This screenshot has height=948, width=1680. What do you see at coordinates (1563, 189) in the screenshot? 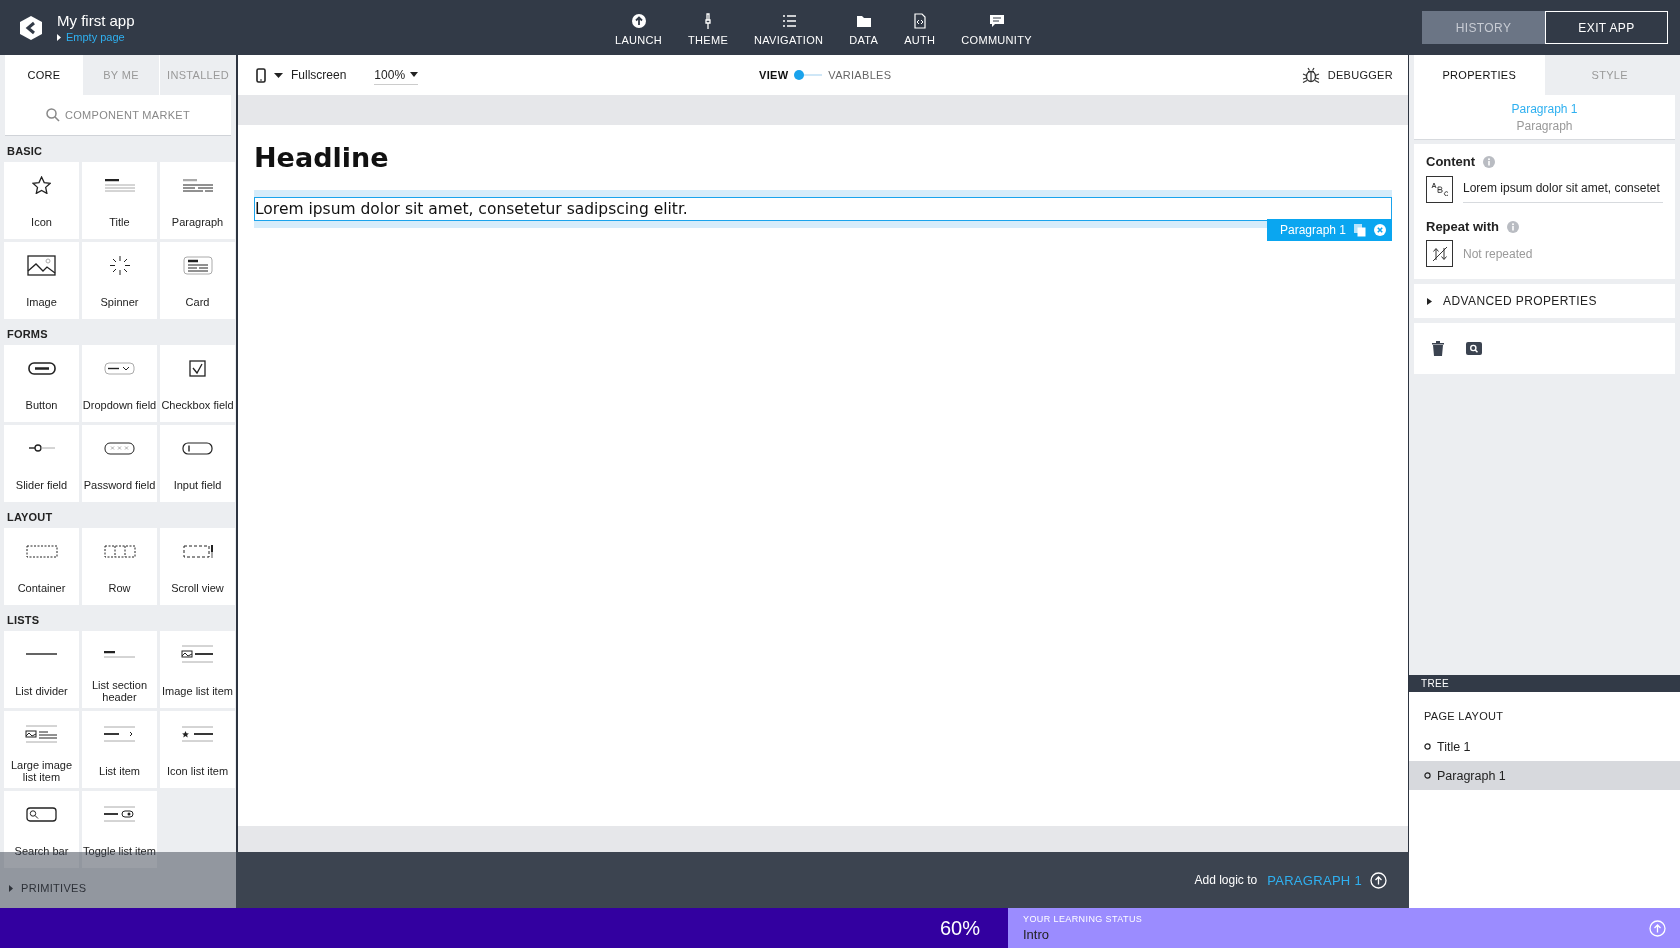
I see `content-field: Lorem ipsum dolor sit amet, consetet` at bounding box center [1563, 189].